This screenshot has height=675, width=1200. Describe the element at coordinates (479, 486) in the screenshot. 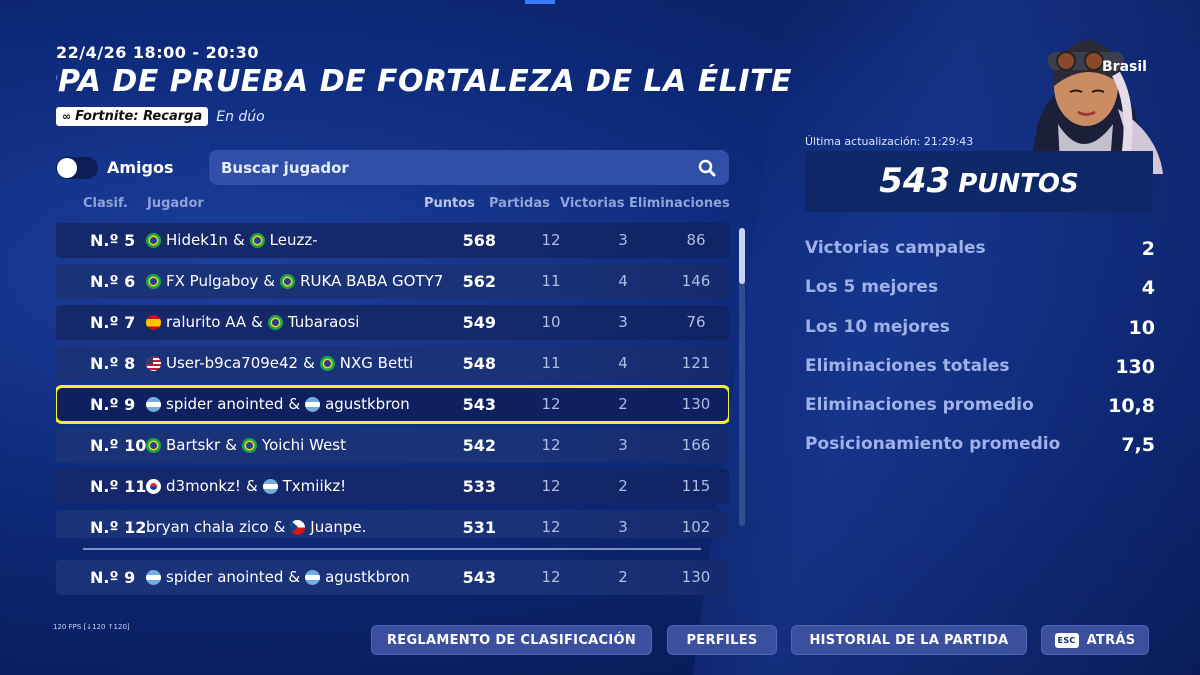

I see `points-cell: 533` at that location.